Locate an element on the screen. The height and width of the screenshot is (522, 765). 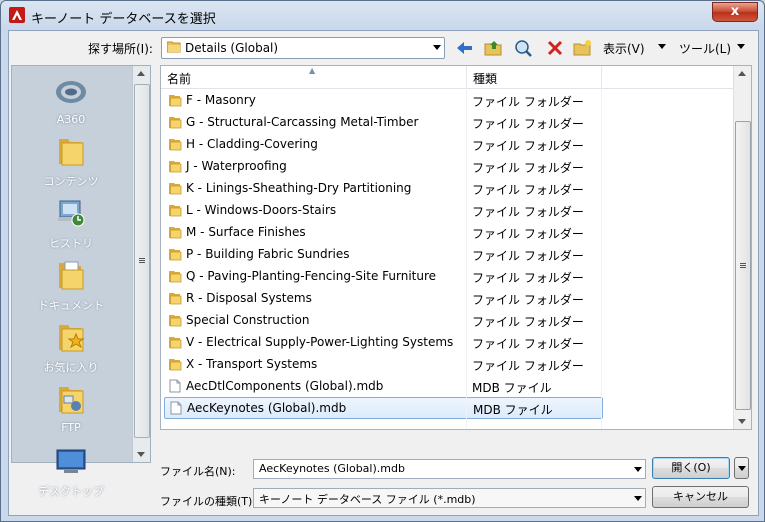
file-icon is located at coordinates (176, 409).